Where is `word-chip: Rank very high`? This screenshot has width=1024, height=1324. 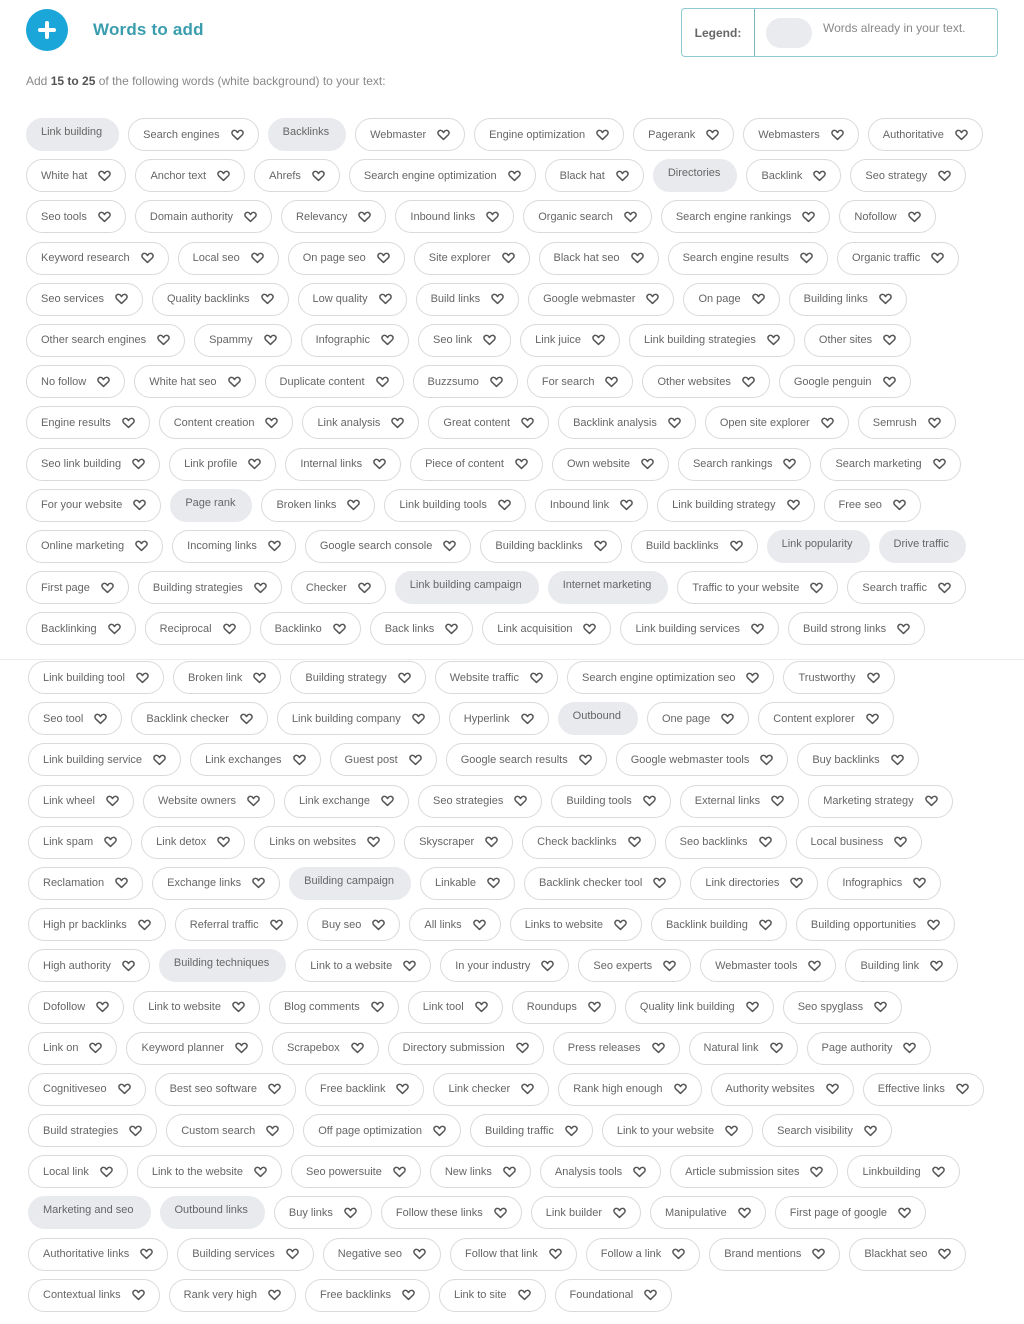
word-chip: Rank very high is located at coordinates (232, 1295).